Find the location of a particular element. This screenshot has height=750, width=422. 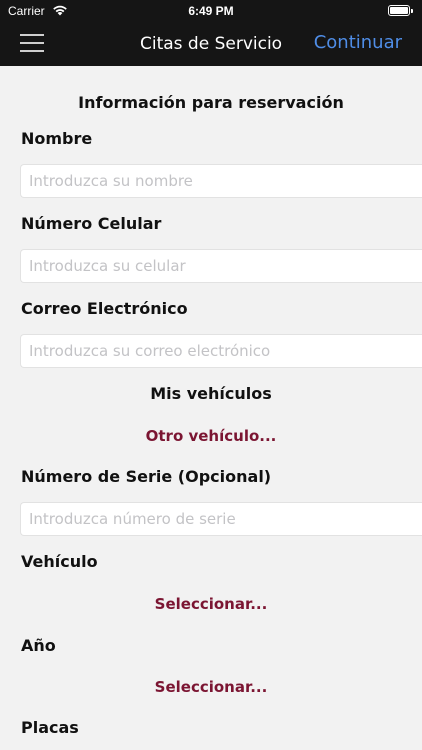

plates-label: Placas is located at coordinates (50, 727).